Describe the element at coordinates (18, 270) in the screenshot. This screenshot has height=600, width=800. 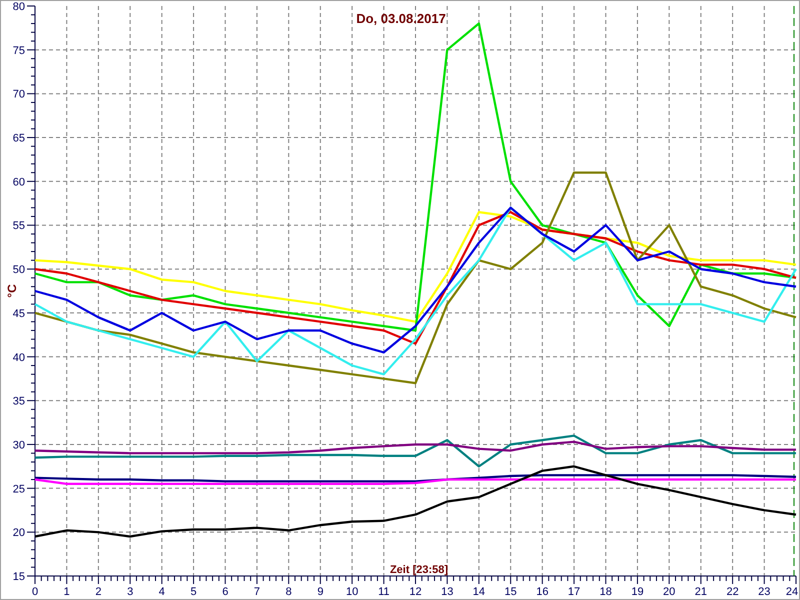
I see `y-tick-label: 50` at that location.